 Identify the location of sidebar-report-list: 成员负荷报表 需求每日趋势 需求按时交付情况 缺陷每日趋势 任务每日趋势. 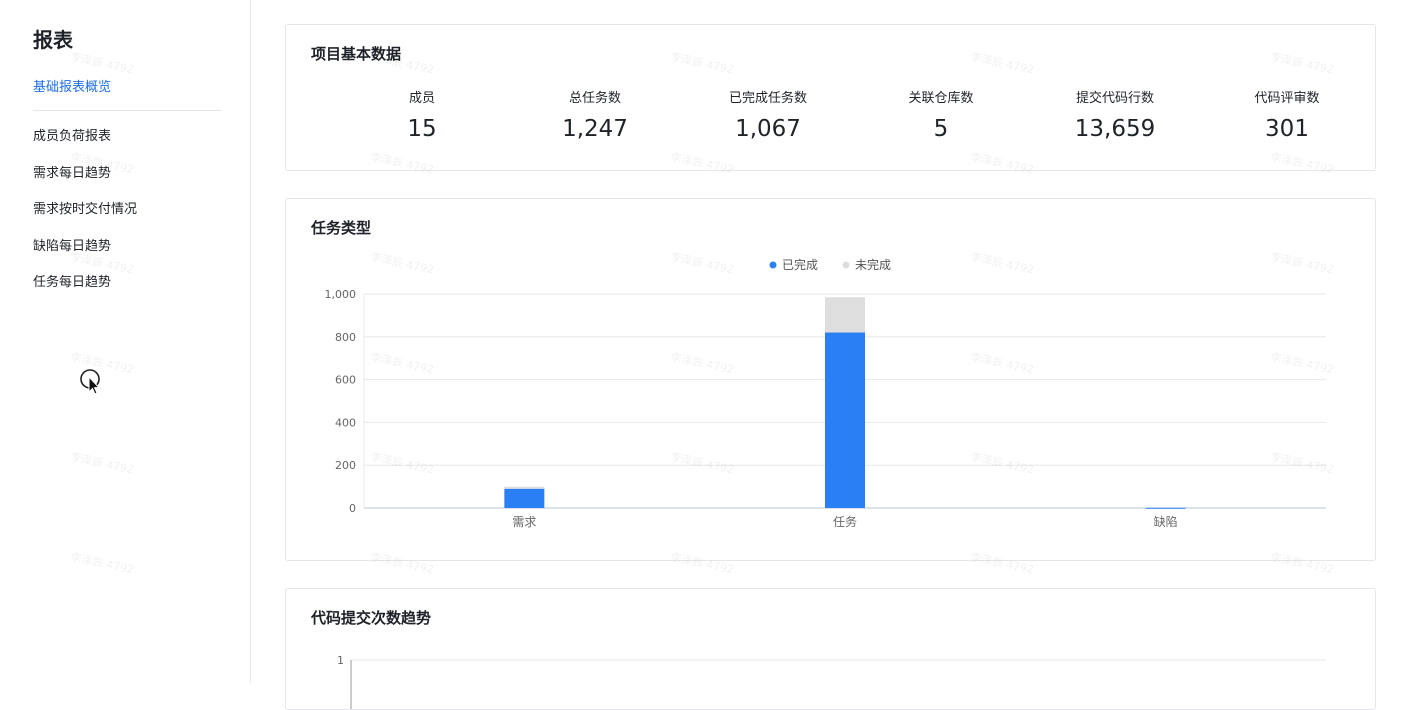
(85, 219).